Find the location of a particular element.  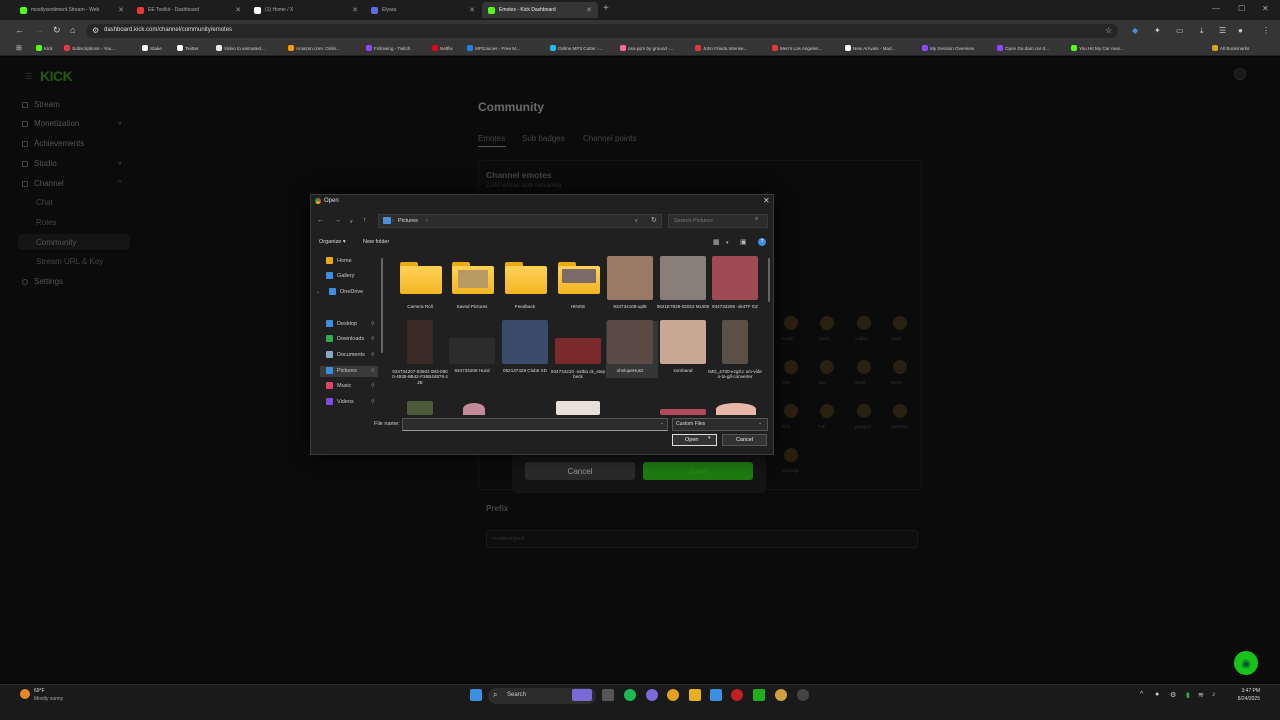

photos-icon is located at coordinates (716, 695).